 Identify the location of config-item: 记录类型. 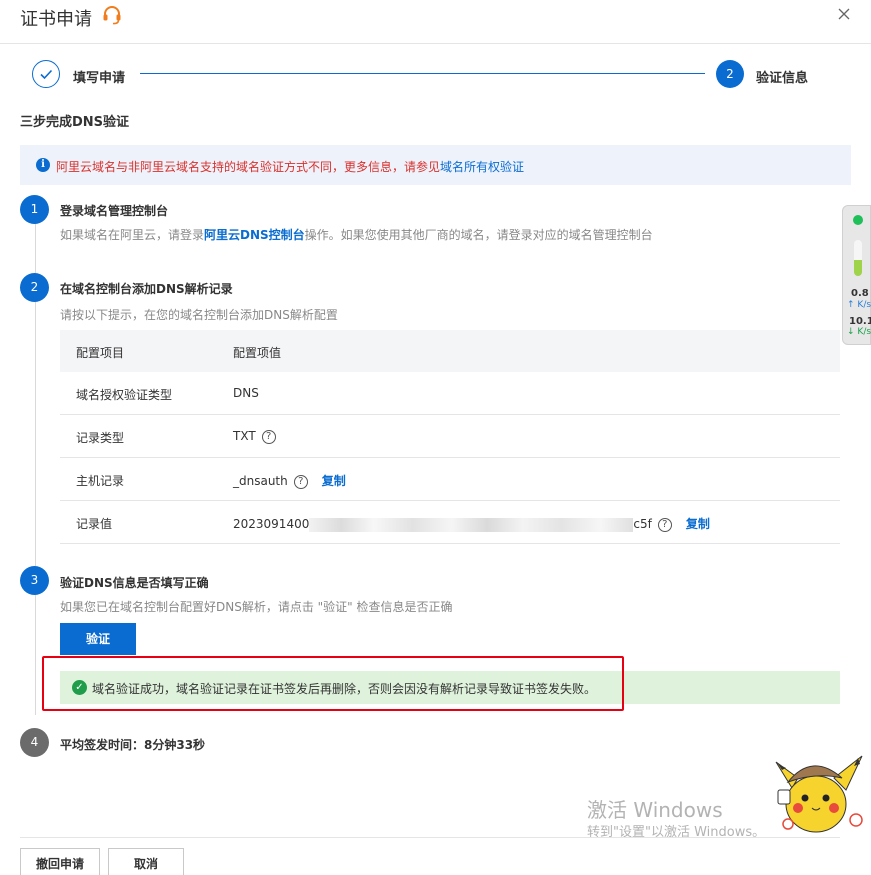
(100, 438).